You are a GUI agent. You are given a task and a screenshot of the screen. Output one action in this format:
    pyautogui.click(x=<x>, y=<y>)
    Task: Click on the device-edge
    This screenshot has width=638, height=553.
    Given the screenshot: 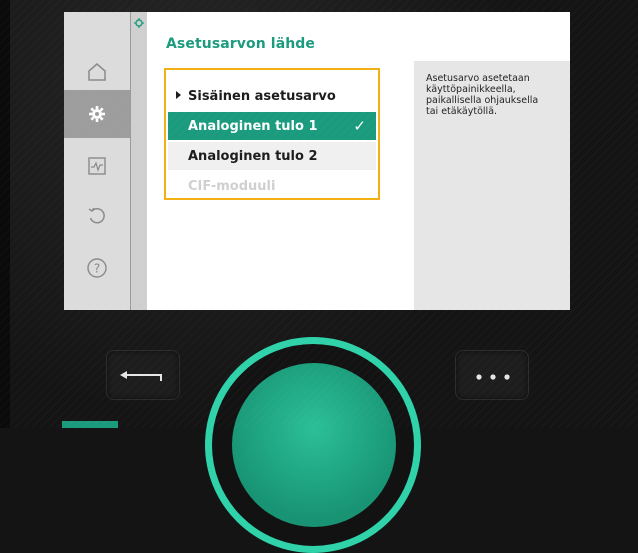 What is the action you would take?
    pyautogui.click(x=5, y=214)
    